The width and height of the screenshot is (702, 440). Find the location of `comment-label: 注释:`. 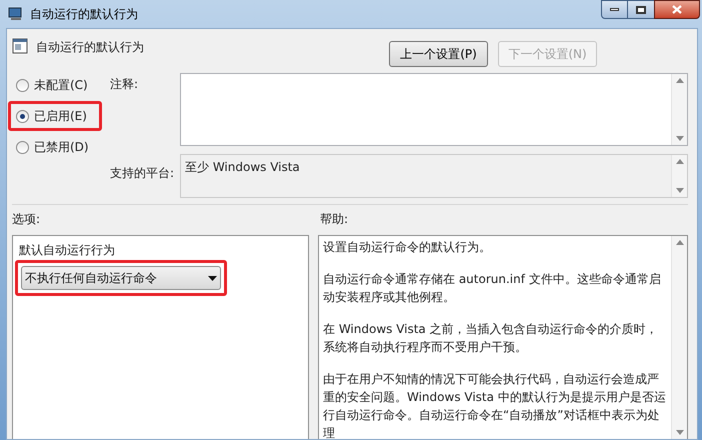

comment-label: 注释: is located at coordinates (125, 84).